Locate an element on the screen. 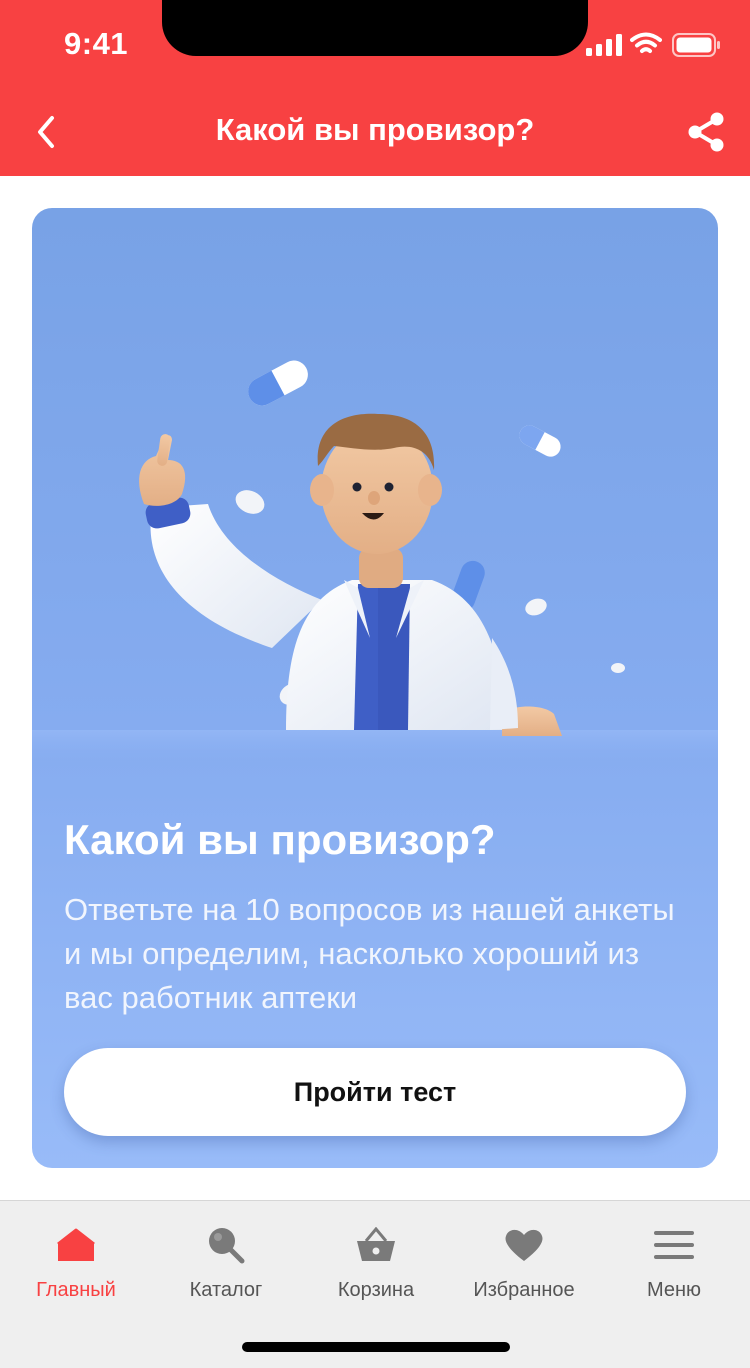 The height and width of the screenshot is (1368, 750). home-icon is located at coordinates (76, 1245).